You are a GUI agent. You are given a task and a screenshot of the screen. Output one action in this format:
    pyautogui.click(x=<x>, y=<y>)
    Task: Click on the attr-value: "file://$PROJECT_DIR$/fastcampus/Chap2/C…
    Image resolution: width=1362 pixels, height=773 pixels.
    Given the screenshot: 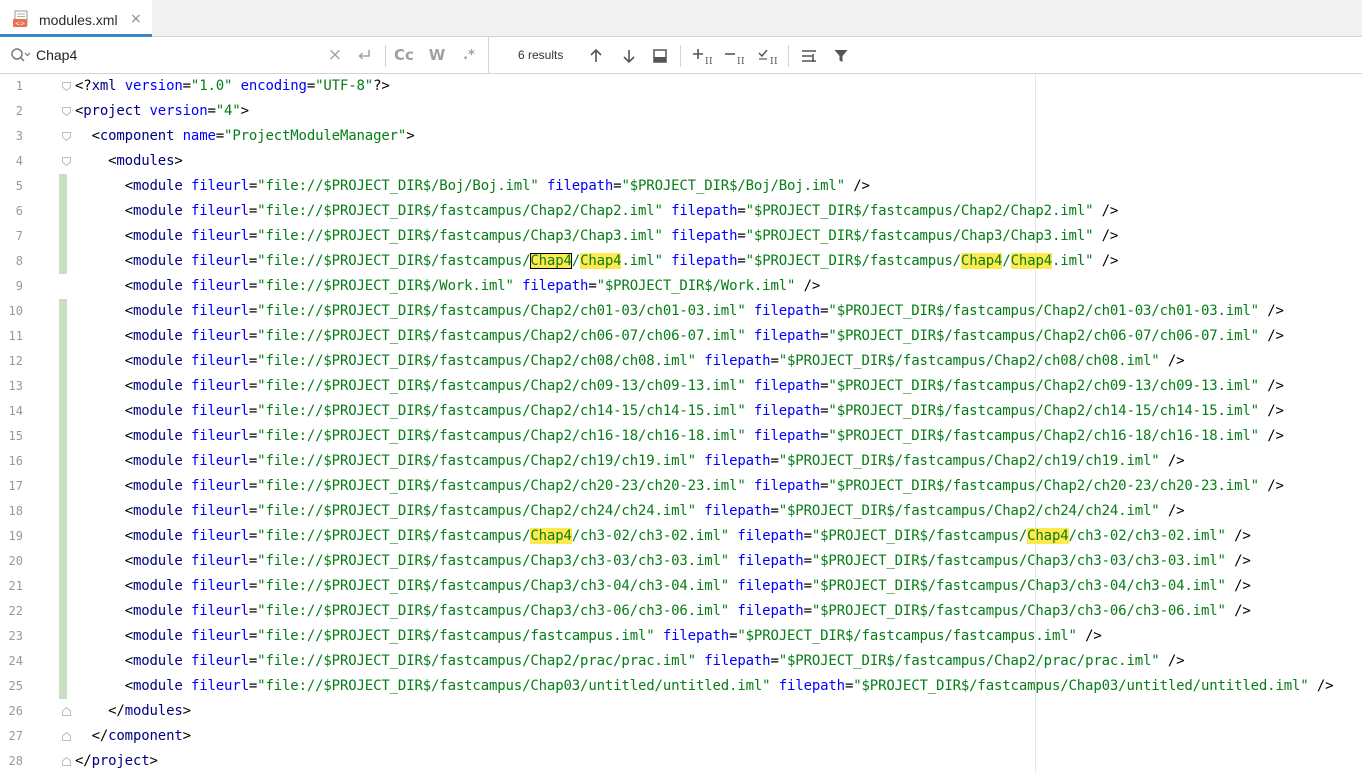 What is the action you would take?
    pyautogui.click(x=460, y=211)
    